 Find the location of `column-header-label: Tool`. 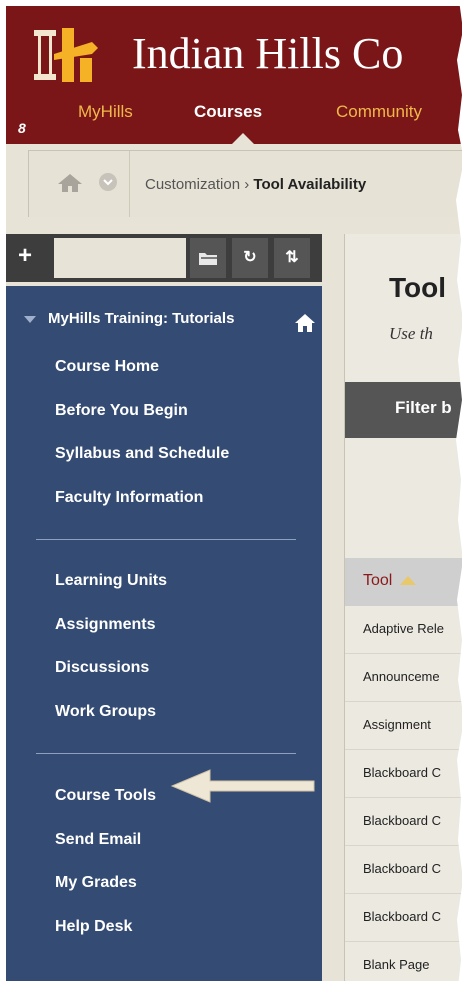

column-header-label: Tool is located at coordinates (390, 581).